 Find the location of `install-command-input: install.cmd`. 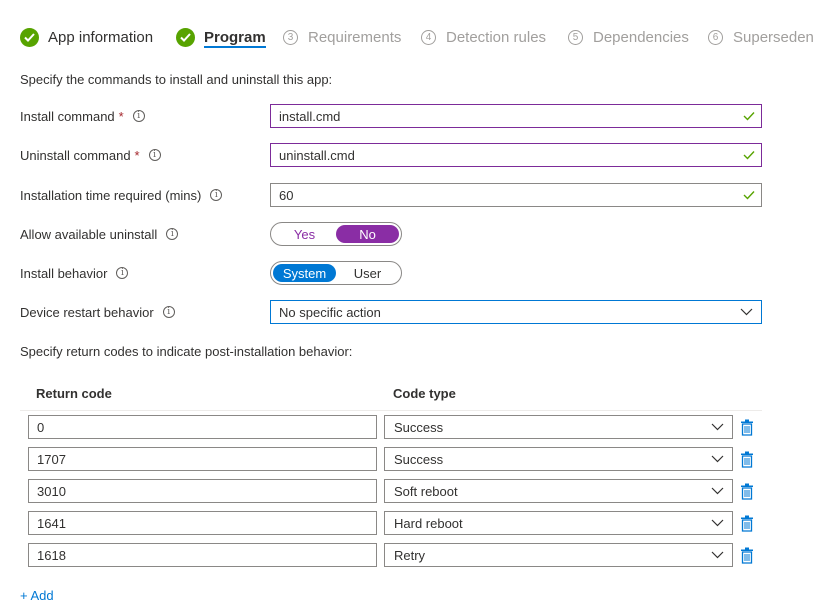

install-command-input: install.cmd is located at coordinates (516, 116).